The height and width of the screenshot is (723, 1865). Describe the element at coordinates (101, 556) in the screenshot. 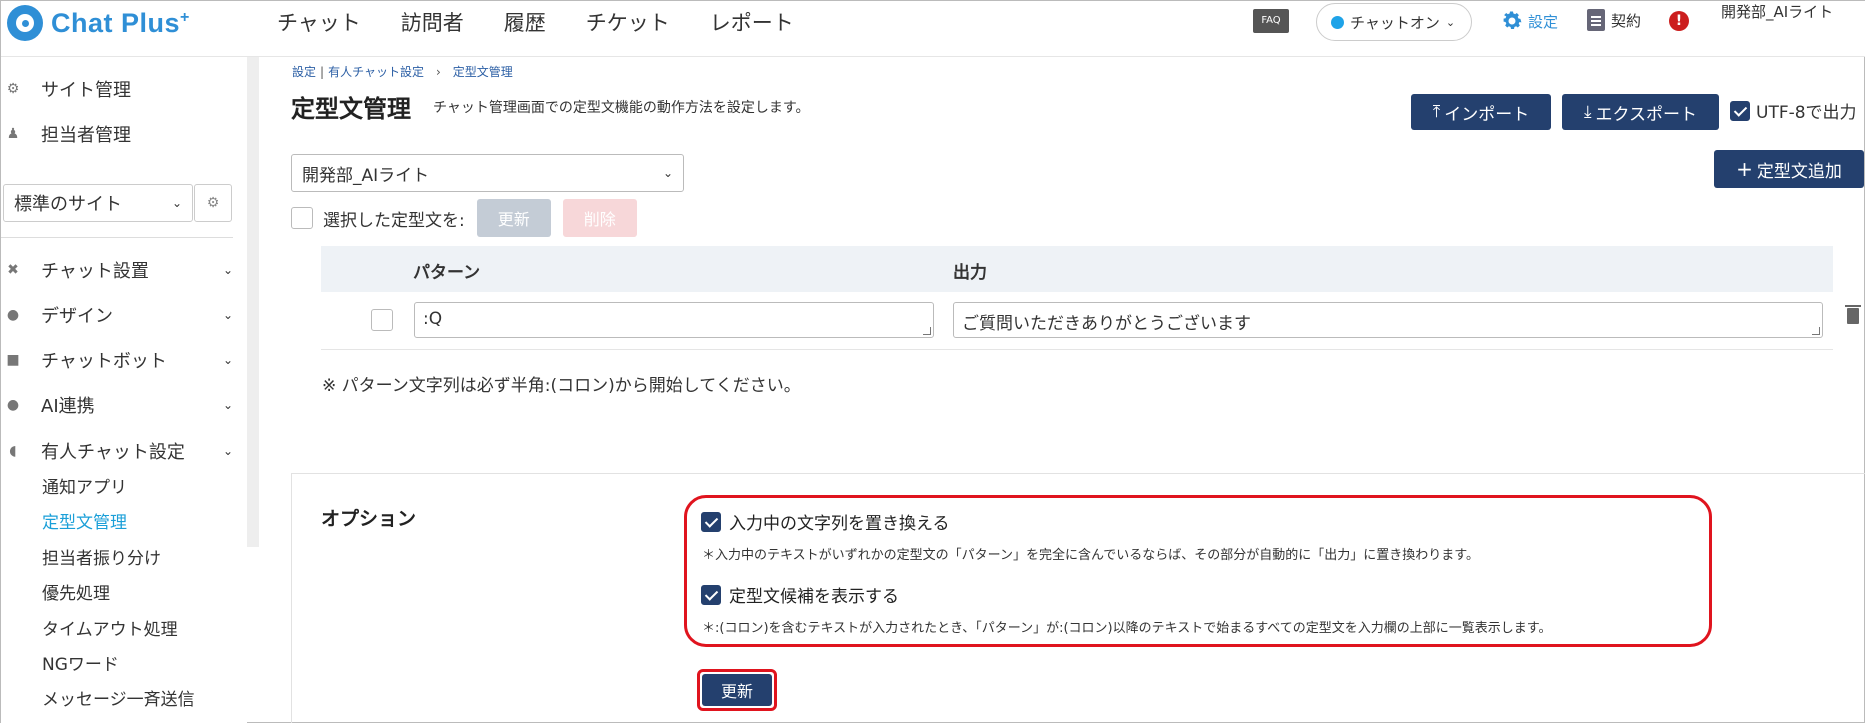

I see `sidebar-sub-staff-assignment: 担当者振り分け` at that location.